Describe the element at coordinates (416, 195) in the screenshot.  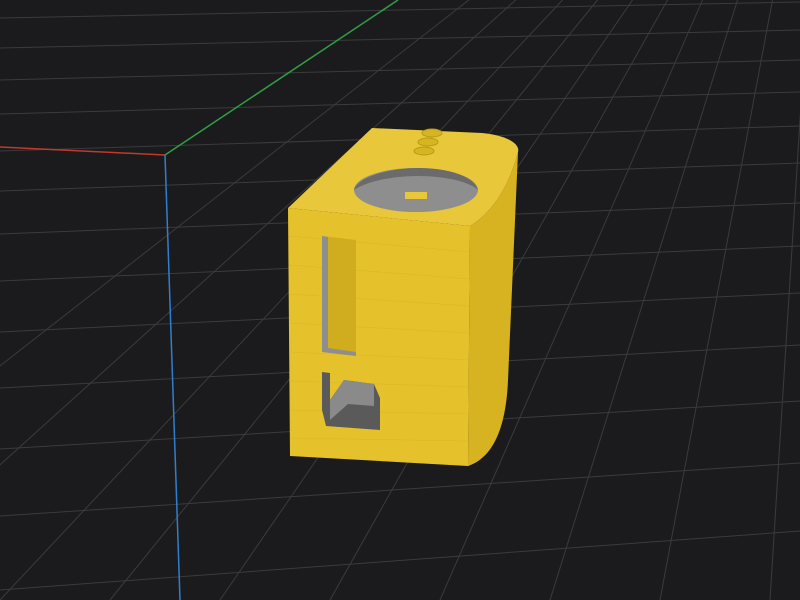
I see `top-hole-slot` at that location.